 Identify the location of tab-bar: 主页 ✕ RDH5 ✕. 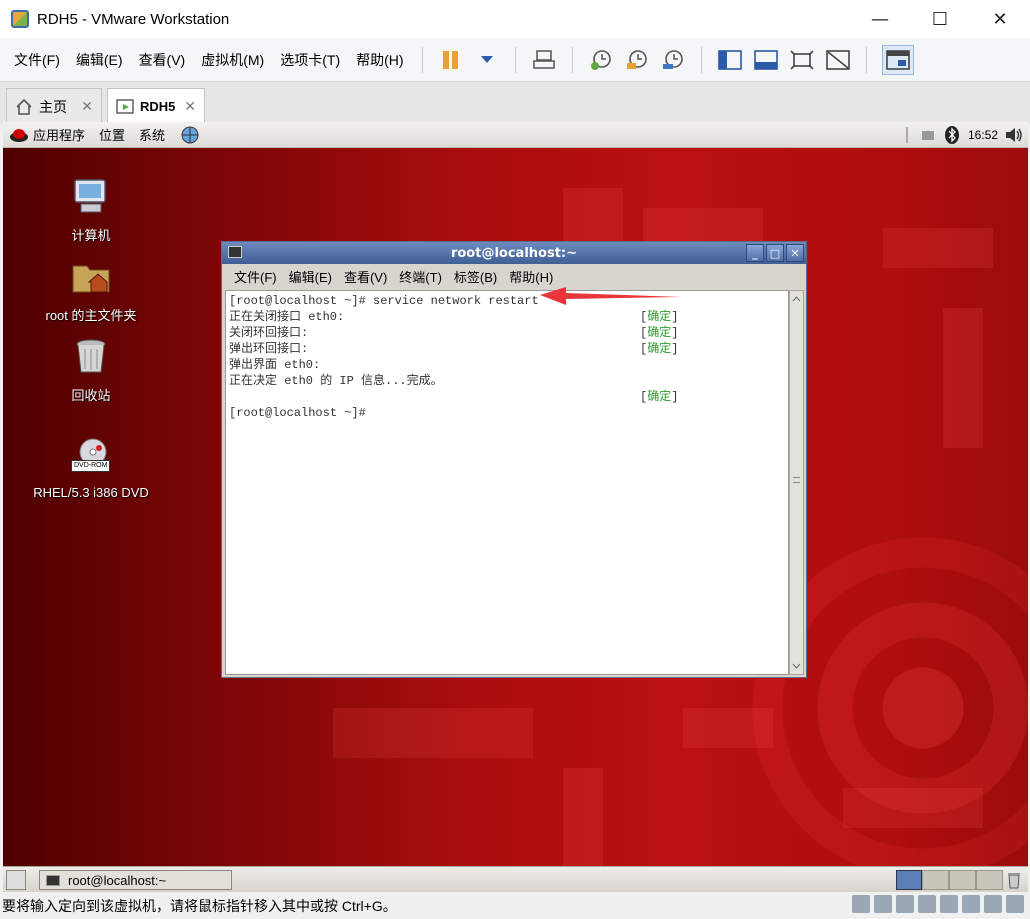
(515, 103).